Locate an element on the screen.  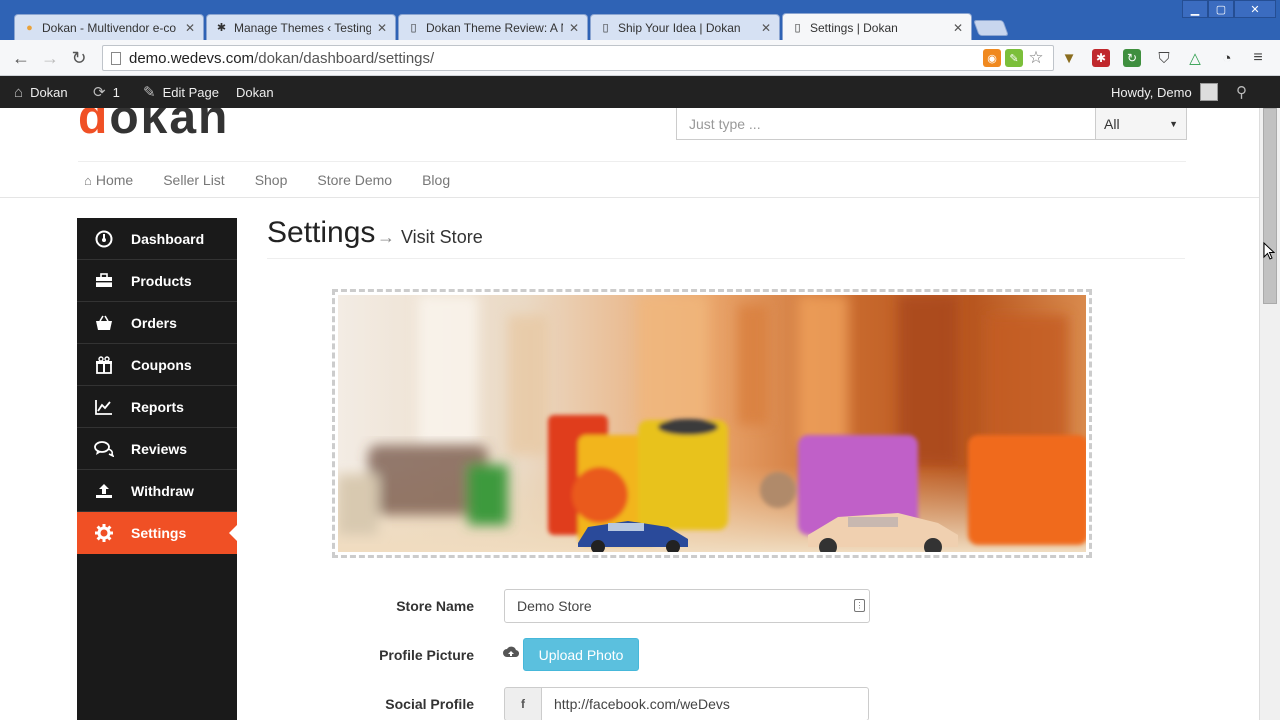
howdy-label: Howdy, Demo is located at coordinates (1151, 92).